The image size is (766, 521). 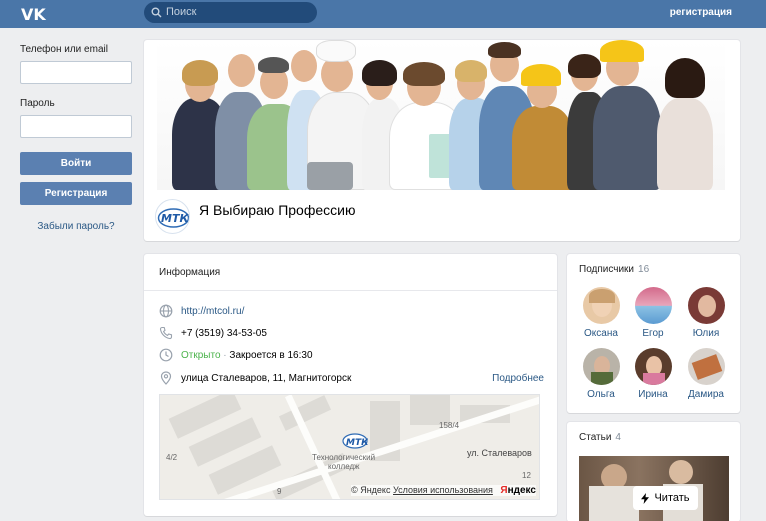 I want to click on info-website-row: http://mtcol.ru/, so click(x=351, y=312).